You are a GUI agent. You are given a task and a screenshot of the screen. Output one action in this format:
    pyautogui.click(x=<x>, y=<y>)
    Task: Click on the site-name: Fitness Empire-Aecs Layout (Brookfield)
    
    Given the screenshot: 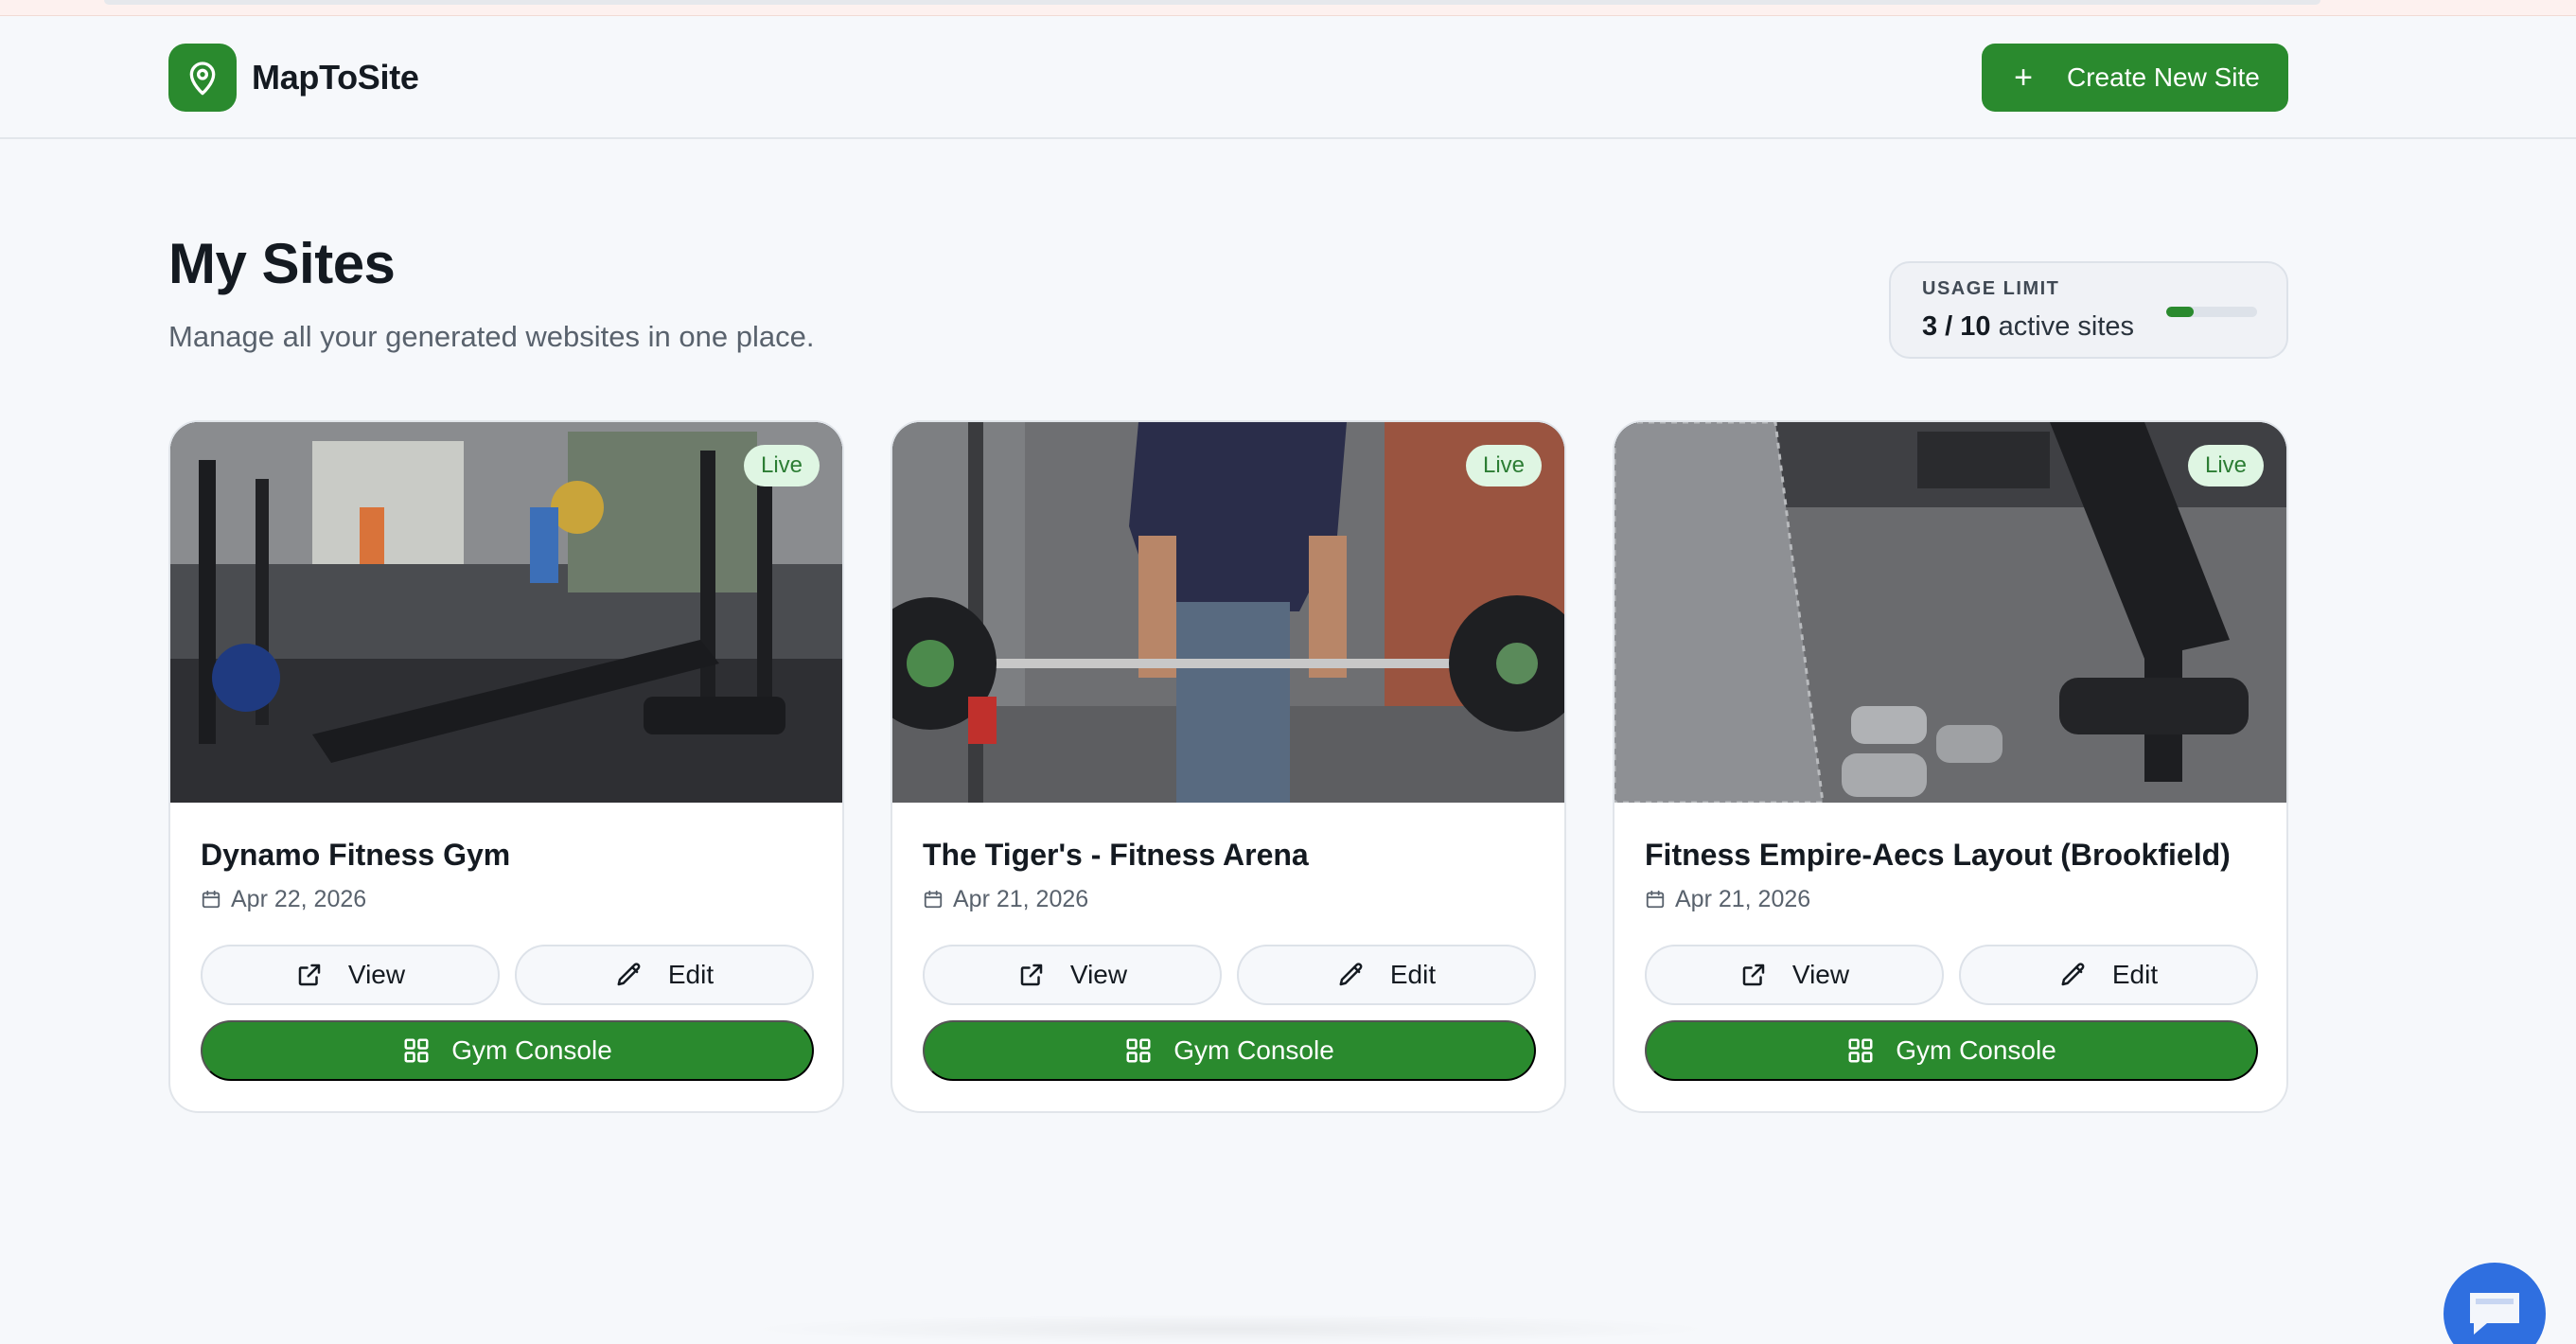 What is the action you would take?
    pyautogui.click(x=1938, y=855)
    